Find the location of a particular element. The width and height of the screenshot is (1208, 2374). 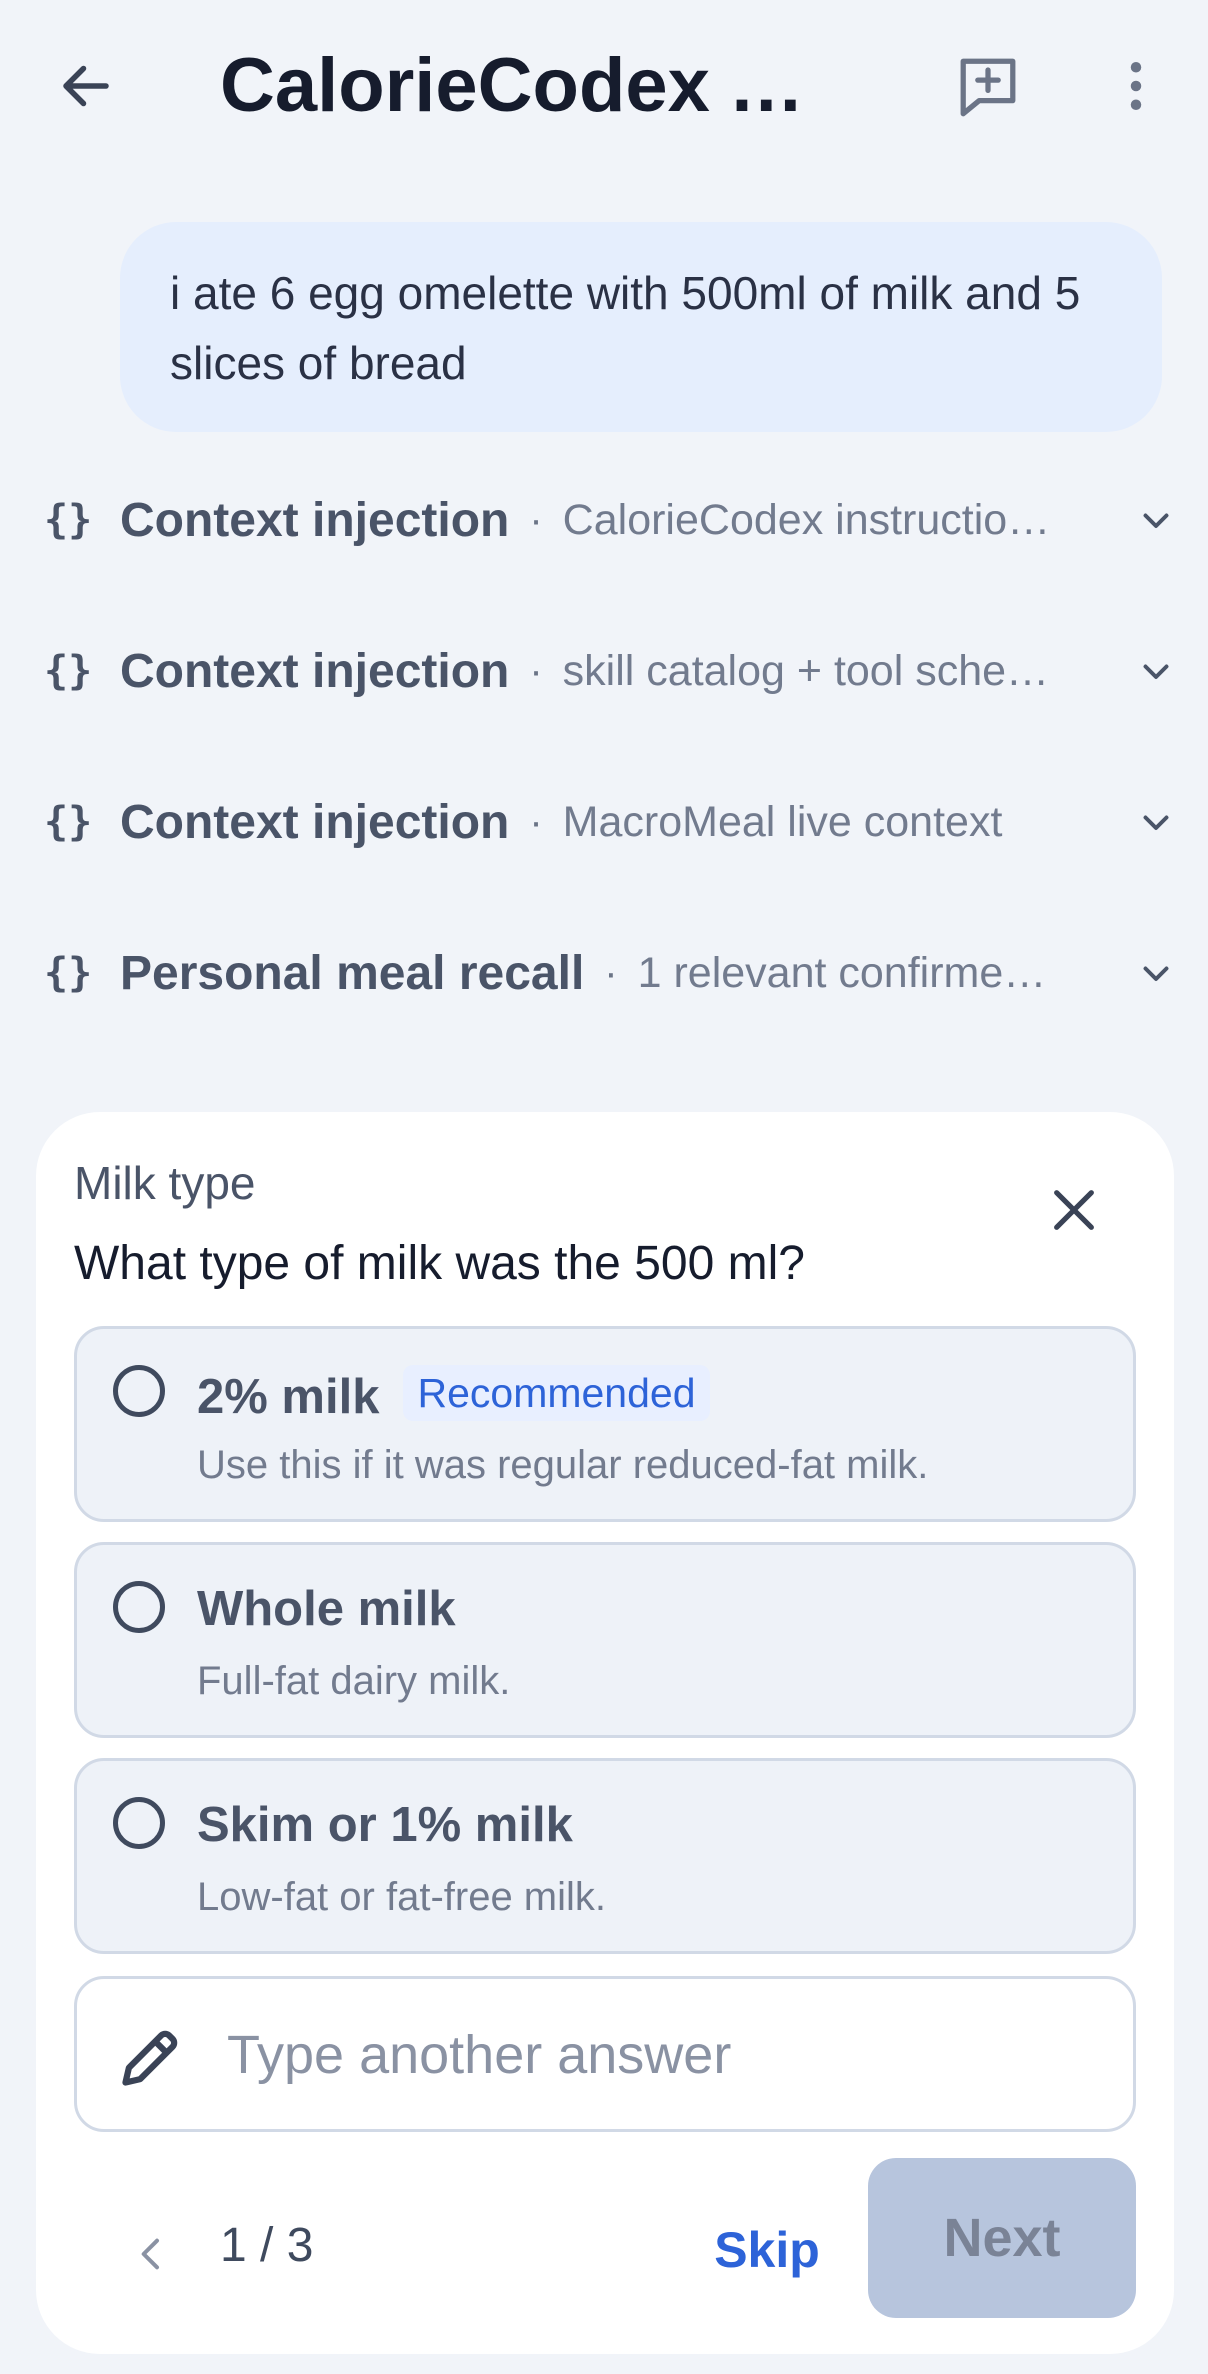

new-chat-button is located at coordinates (988, 86).